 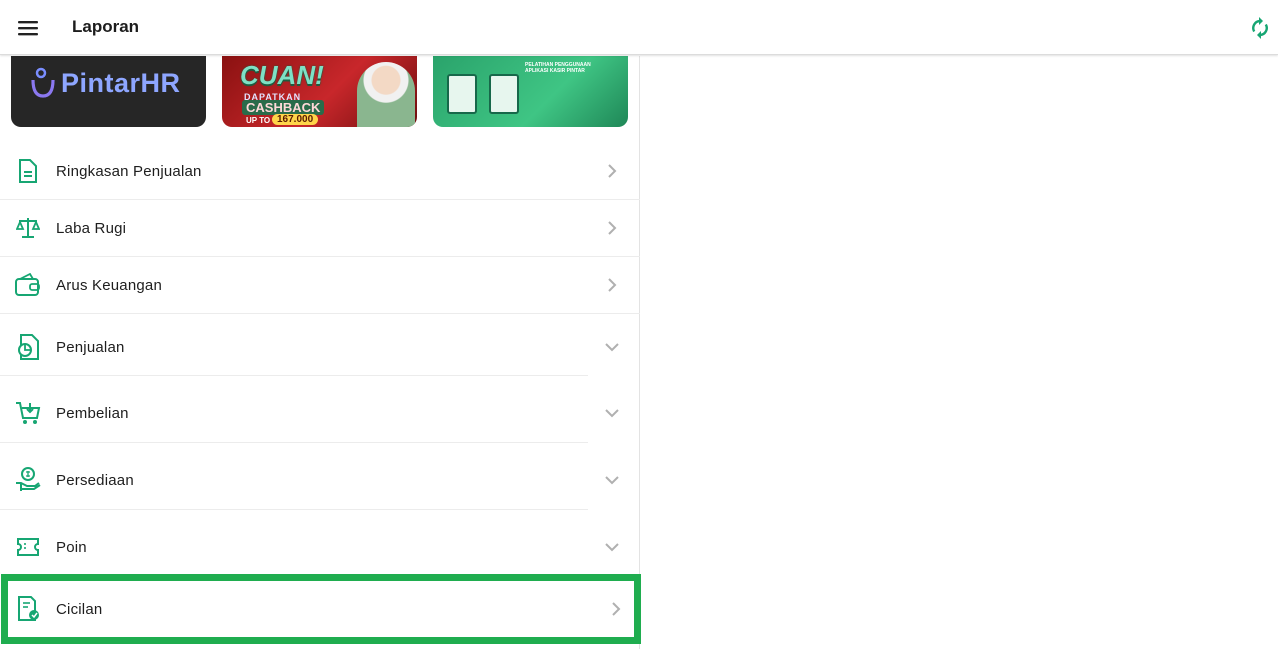 What do you see at coordinates (320, 413) in the screenshot?
I see `menu-item-pembelian: Pembelian` at bounding box center [320, 413].